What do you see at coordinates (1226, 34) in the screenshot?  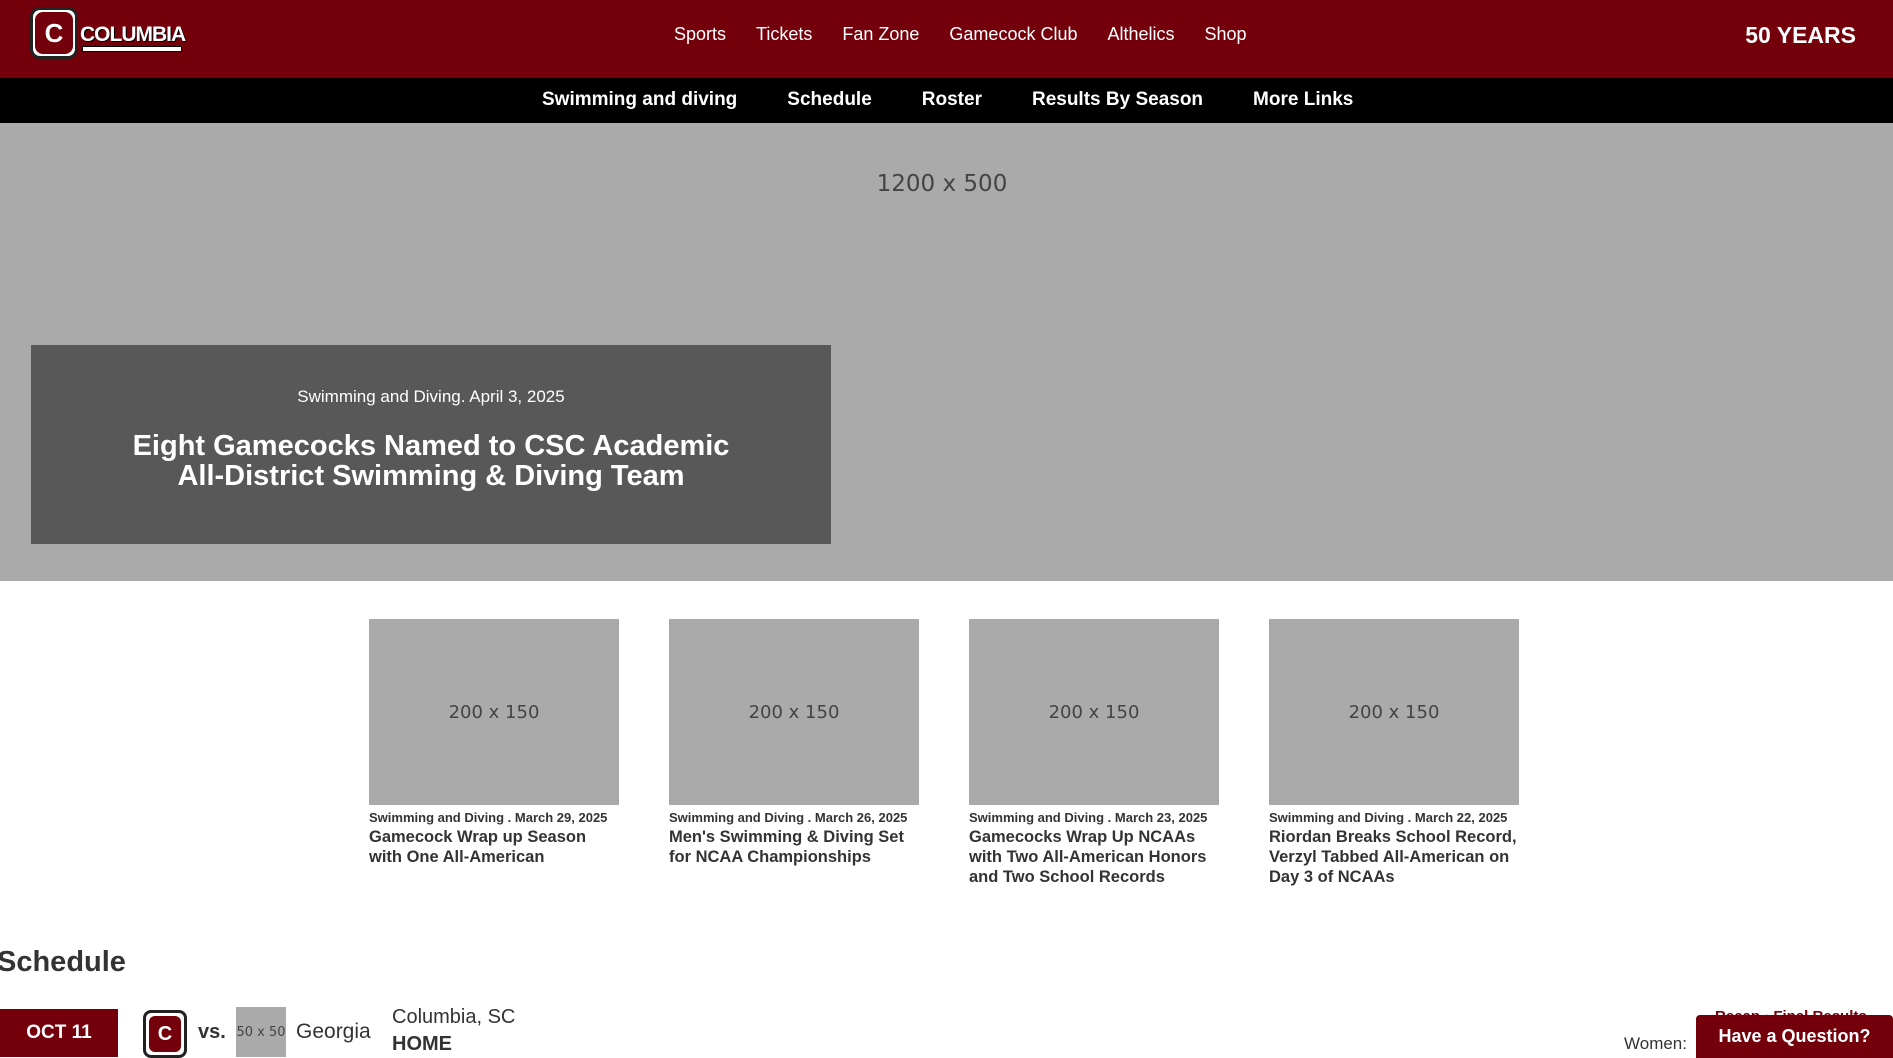 I see `nav-shop: Shop` at bounding box center [1226, 34].